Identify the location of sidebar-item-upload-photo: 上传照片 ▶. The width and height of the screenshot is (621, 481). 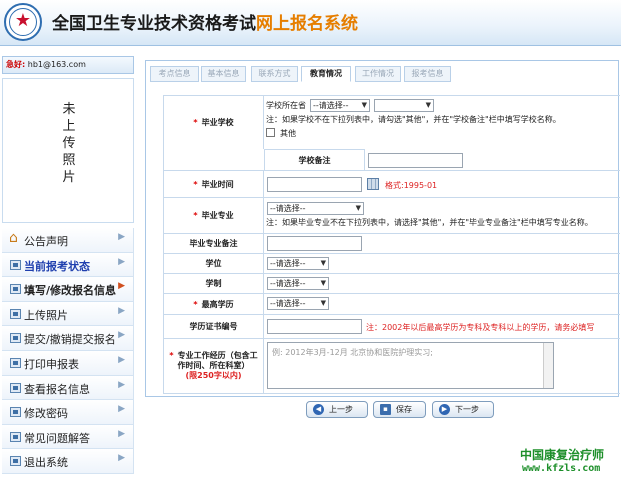
(68, 314).